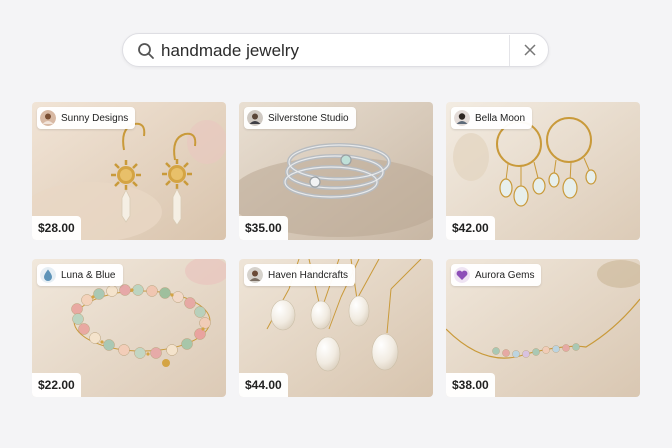 This screenshot has height=448, width=672. Describe the element at coordinates (95, 118) in the screenshot. I see `shop-name: Sunny Designs` at that location.